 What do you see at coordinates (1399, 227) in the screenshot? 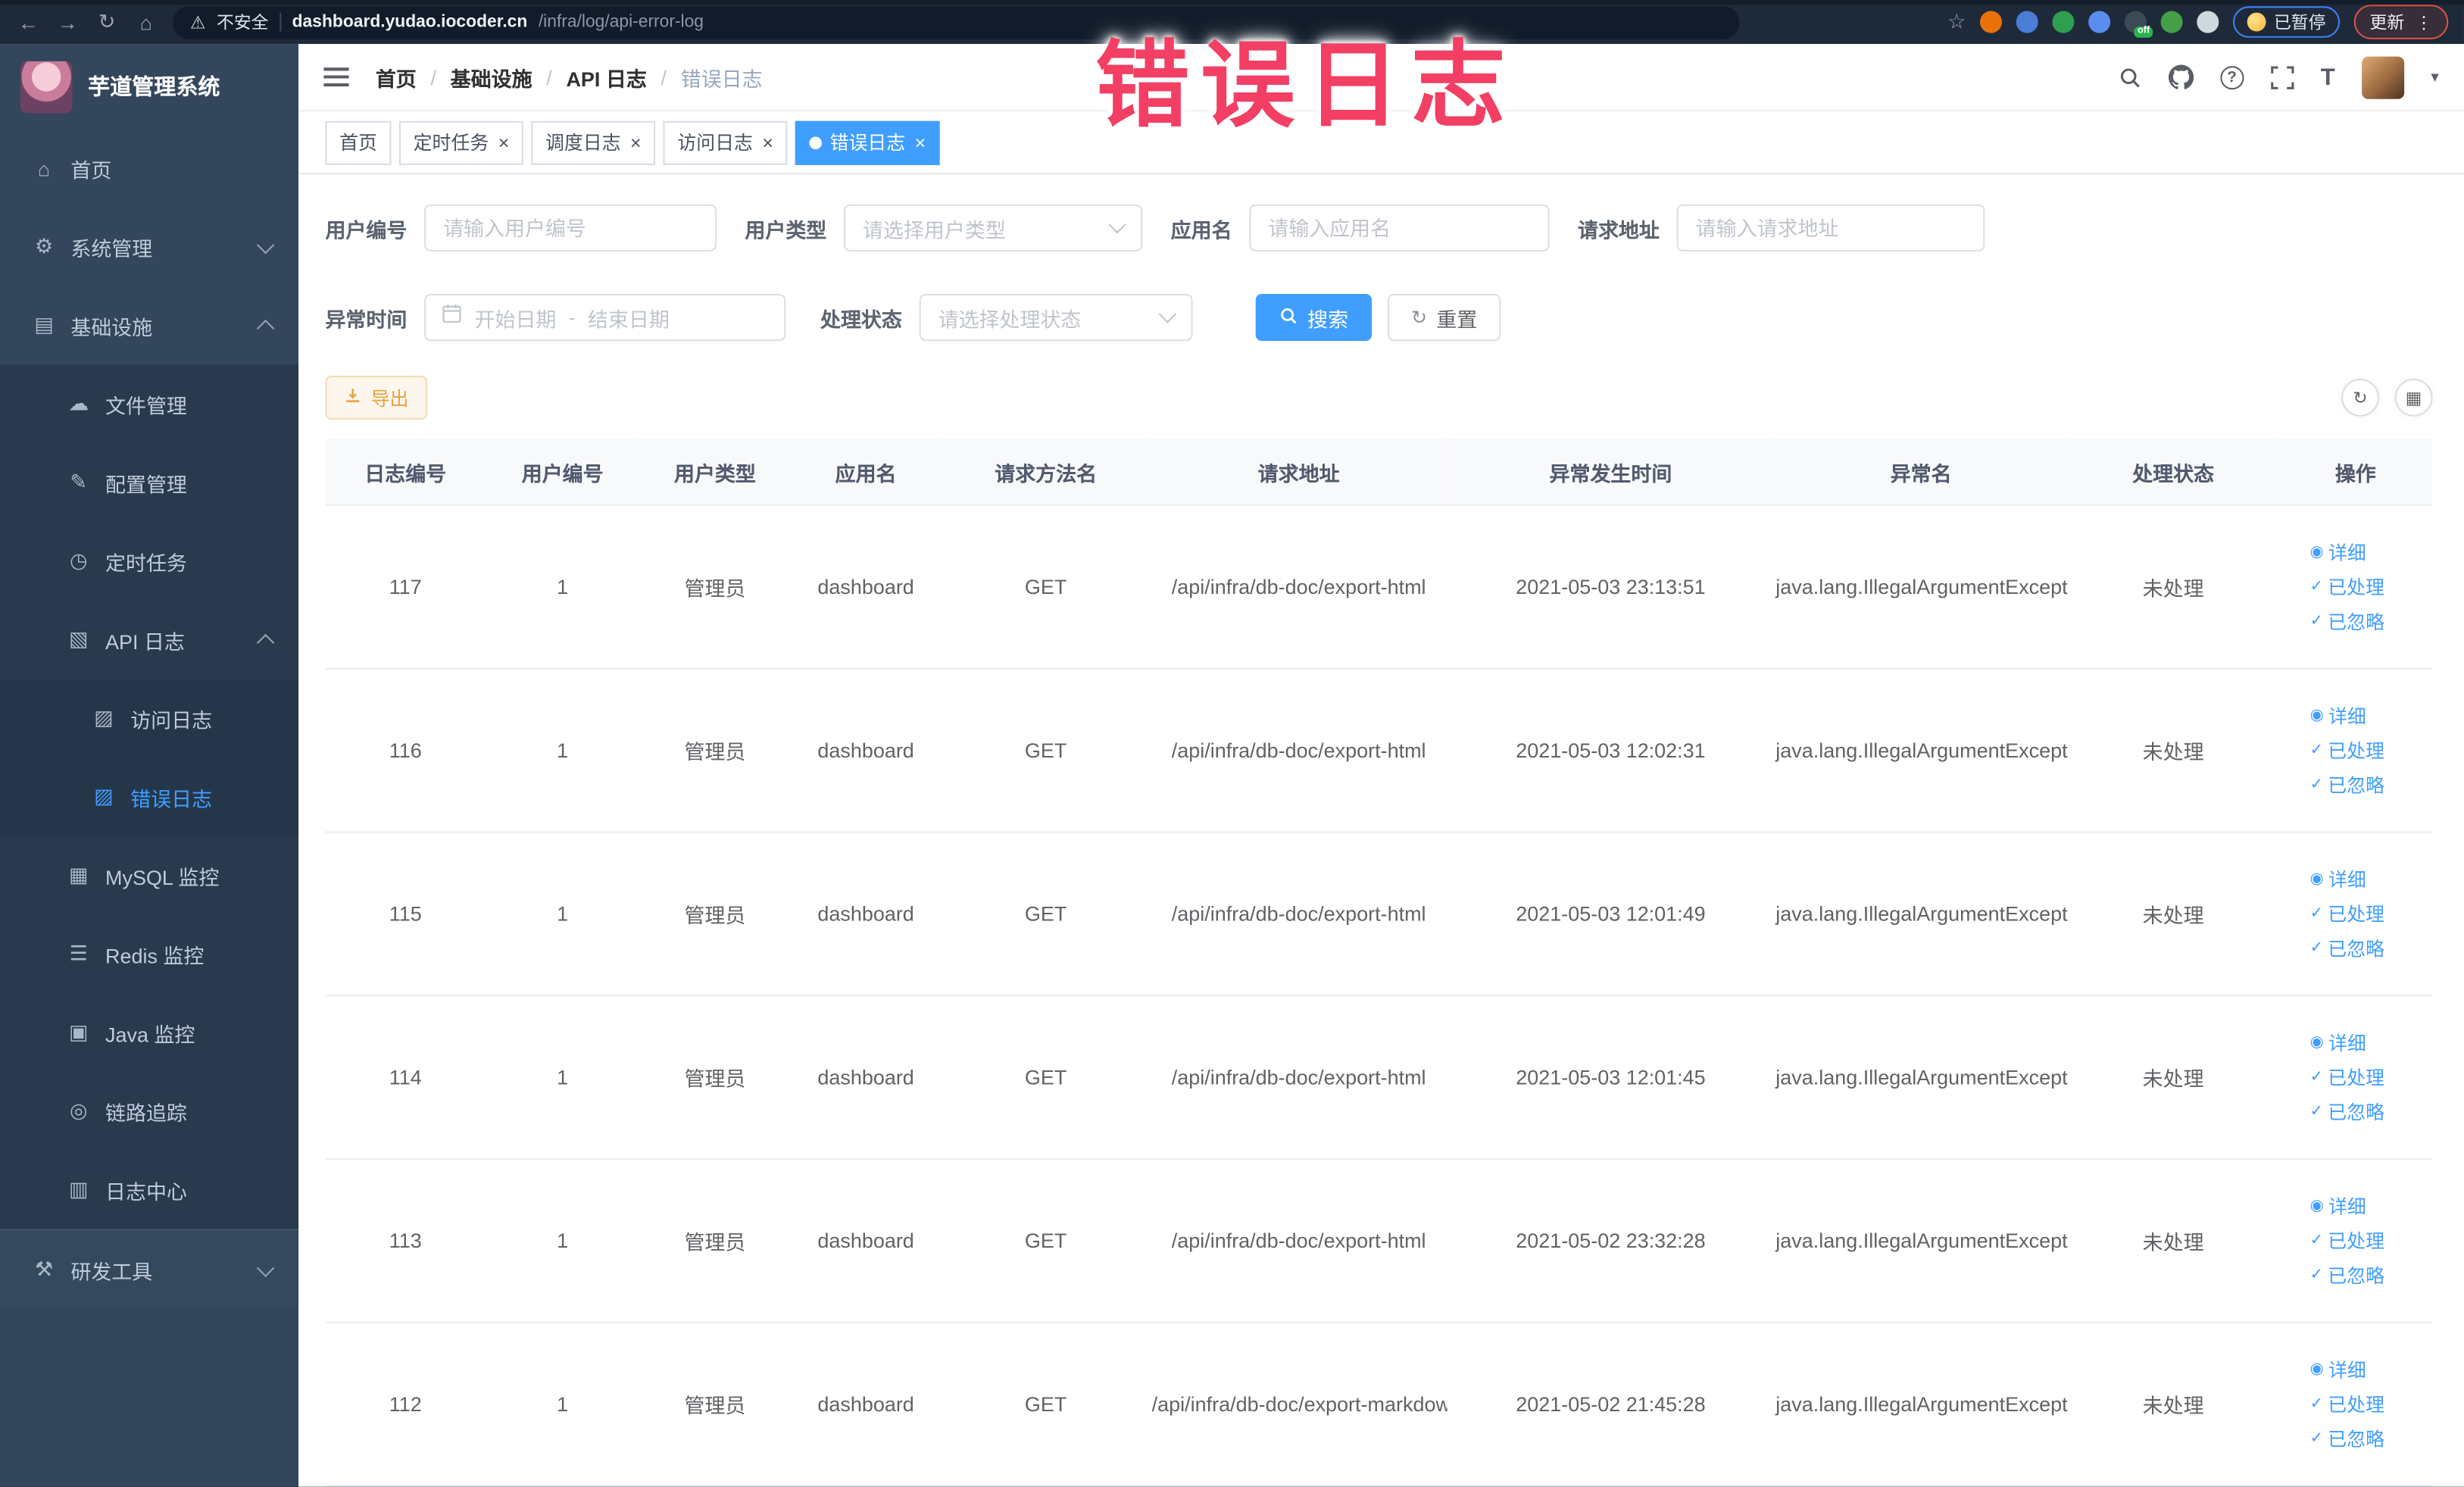
I see `app-name-input` at bounding box center [1399, 227].